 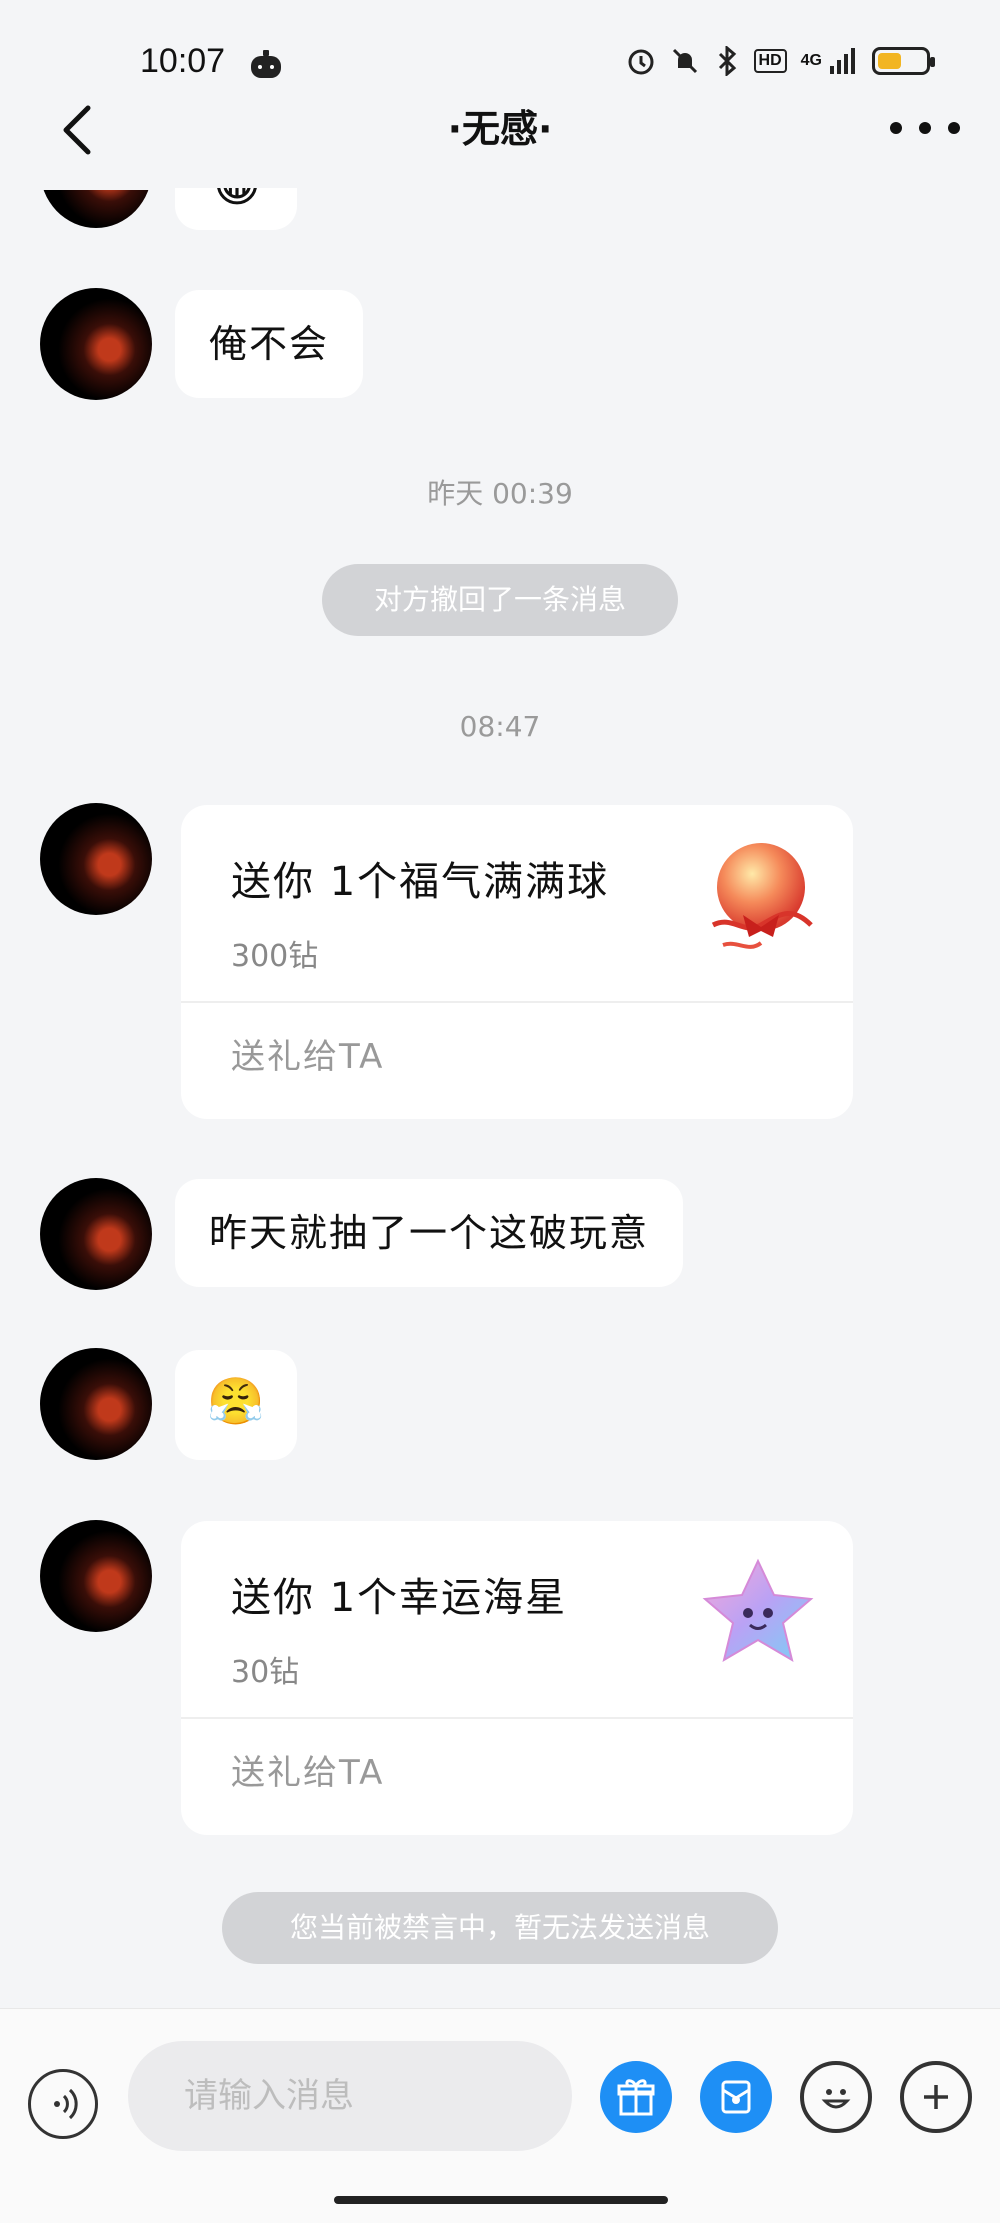 I want to click on voice-icon, so click(x=66, y=2104).